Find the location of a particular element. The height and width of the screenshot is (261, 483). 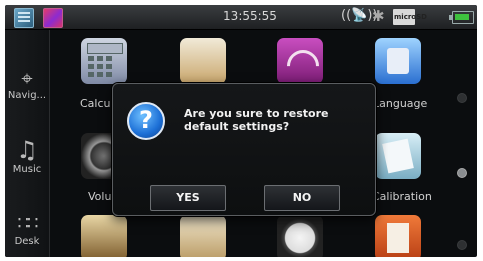

question-icon: ? is located at coordinates (146, 121).